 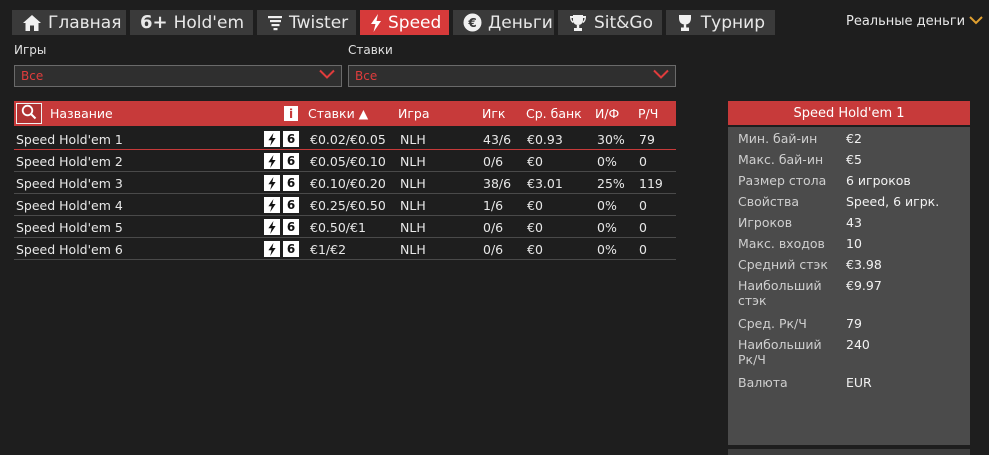 What do you see at coordinates (854, 323) in the screenshot?
I see `detail-value: 79` at bounding box center [854, 323].